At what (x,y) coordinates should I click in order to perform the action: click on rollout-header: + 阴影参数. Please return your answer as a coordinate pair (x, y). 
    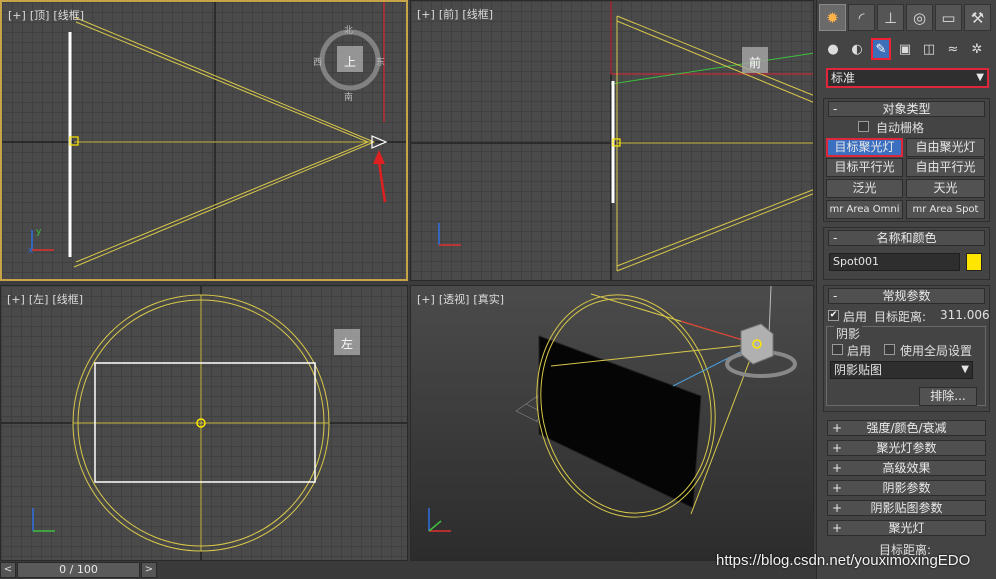
    Looking at the image, I should click on (906, 488).